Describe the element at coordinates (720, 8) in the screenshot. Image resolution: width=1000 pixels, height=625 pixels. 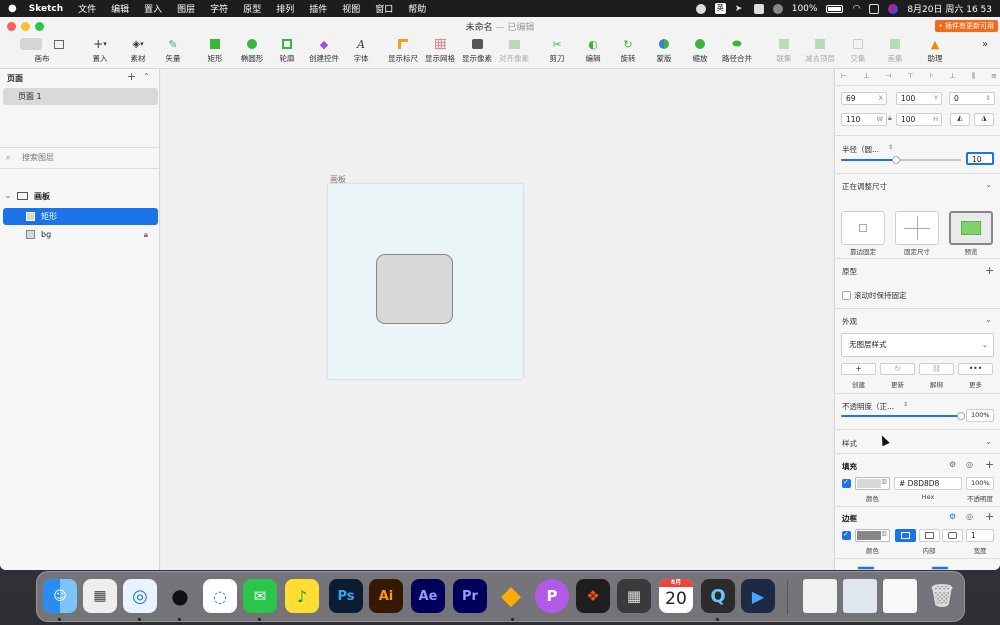
I see `input-method-icon: 英` at that location.